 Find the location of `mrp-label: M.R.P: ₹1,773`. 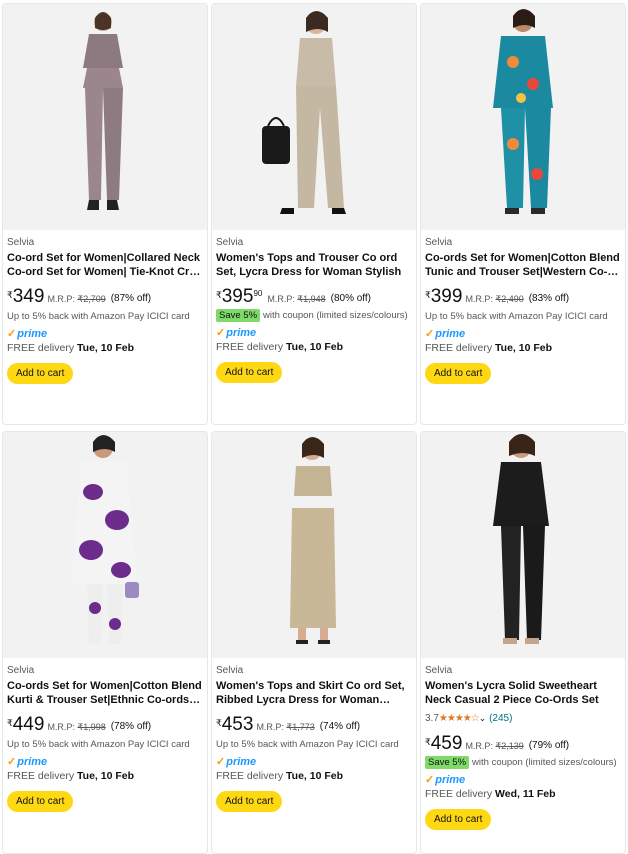

mrp-label: M.R.P: ₹1,773 is located at coordinates (285, 727).